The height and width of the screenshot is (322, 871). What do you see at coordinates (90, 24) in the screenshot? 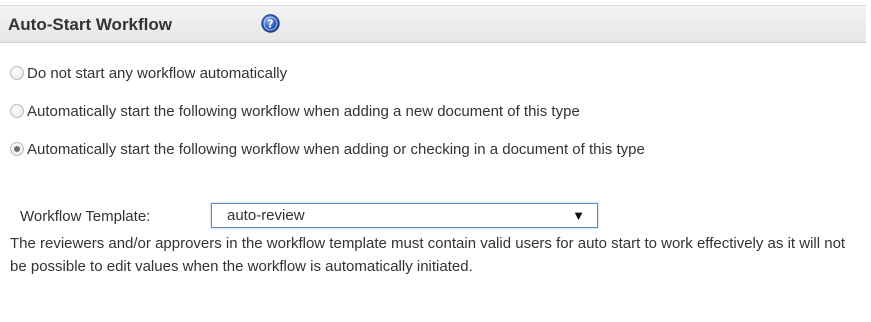
I see `section-title: Auto-Start Workflow` at bounding box center [90, 24].